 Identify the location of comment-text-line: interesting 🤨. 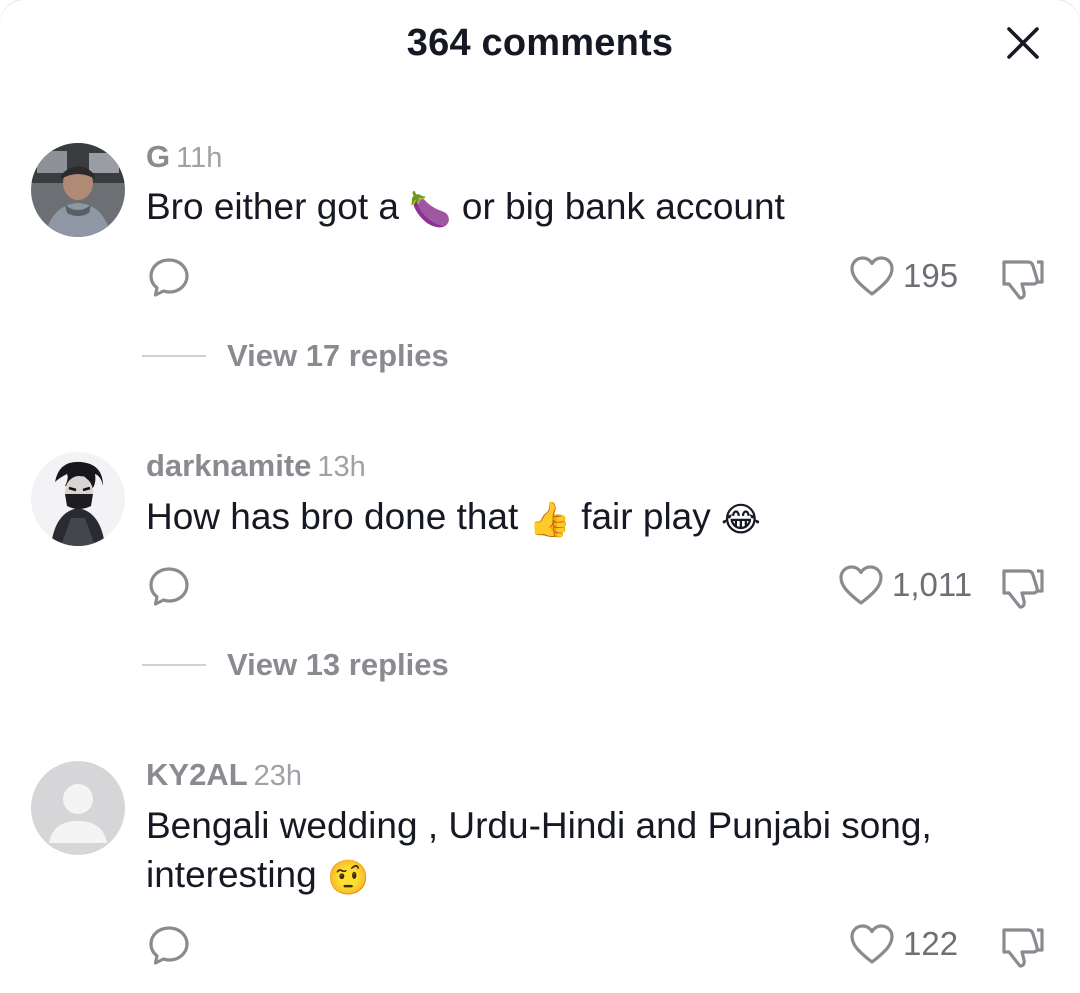
(596, 876).